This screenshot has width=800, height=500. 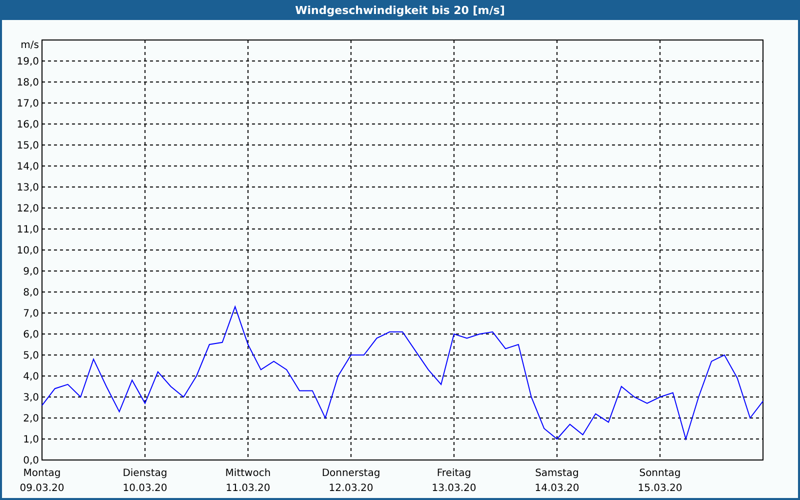 What do you see at coordinates (248, 473) in the screenshot?
I see `x-tick-label: Mittwoch` at bounding box center [248, 473].